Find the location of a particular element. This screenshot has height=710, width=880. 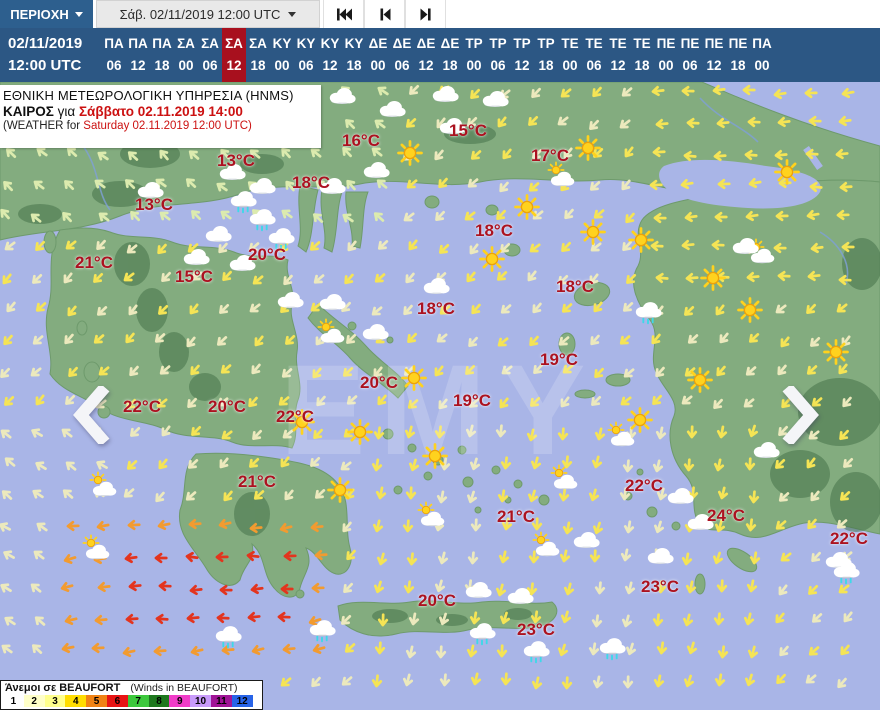

timeline-cell: ΠΕ 18 is located at coordinates (738, 55).